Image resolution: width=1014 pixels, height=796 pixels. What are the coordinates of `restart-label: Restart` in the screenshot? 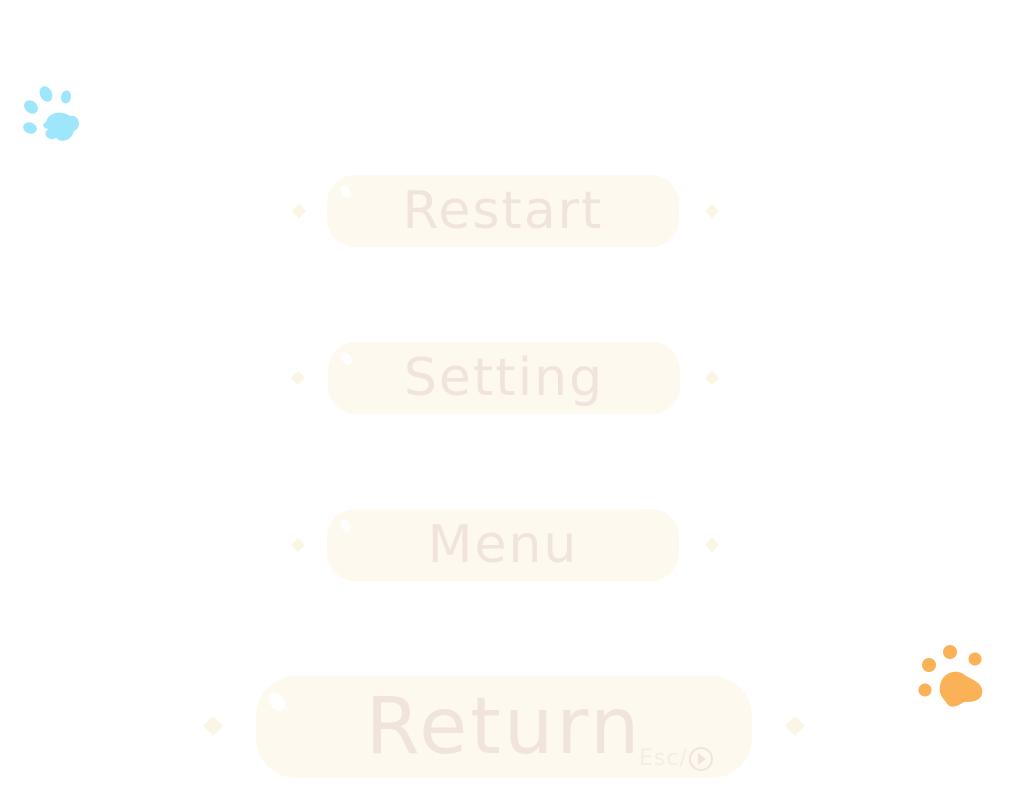 It's located at (503, 211).